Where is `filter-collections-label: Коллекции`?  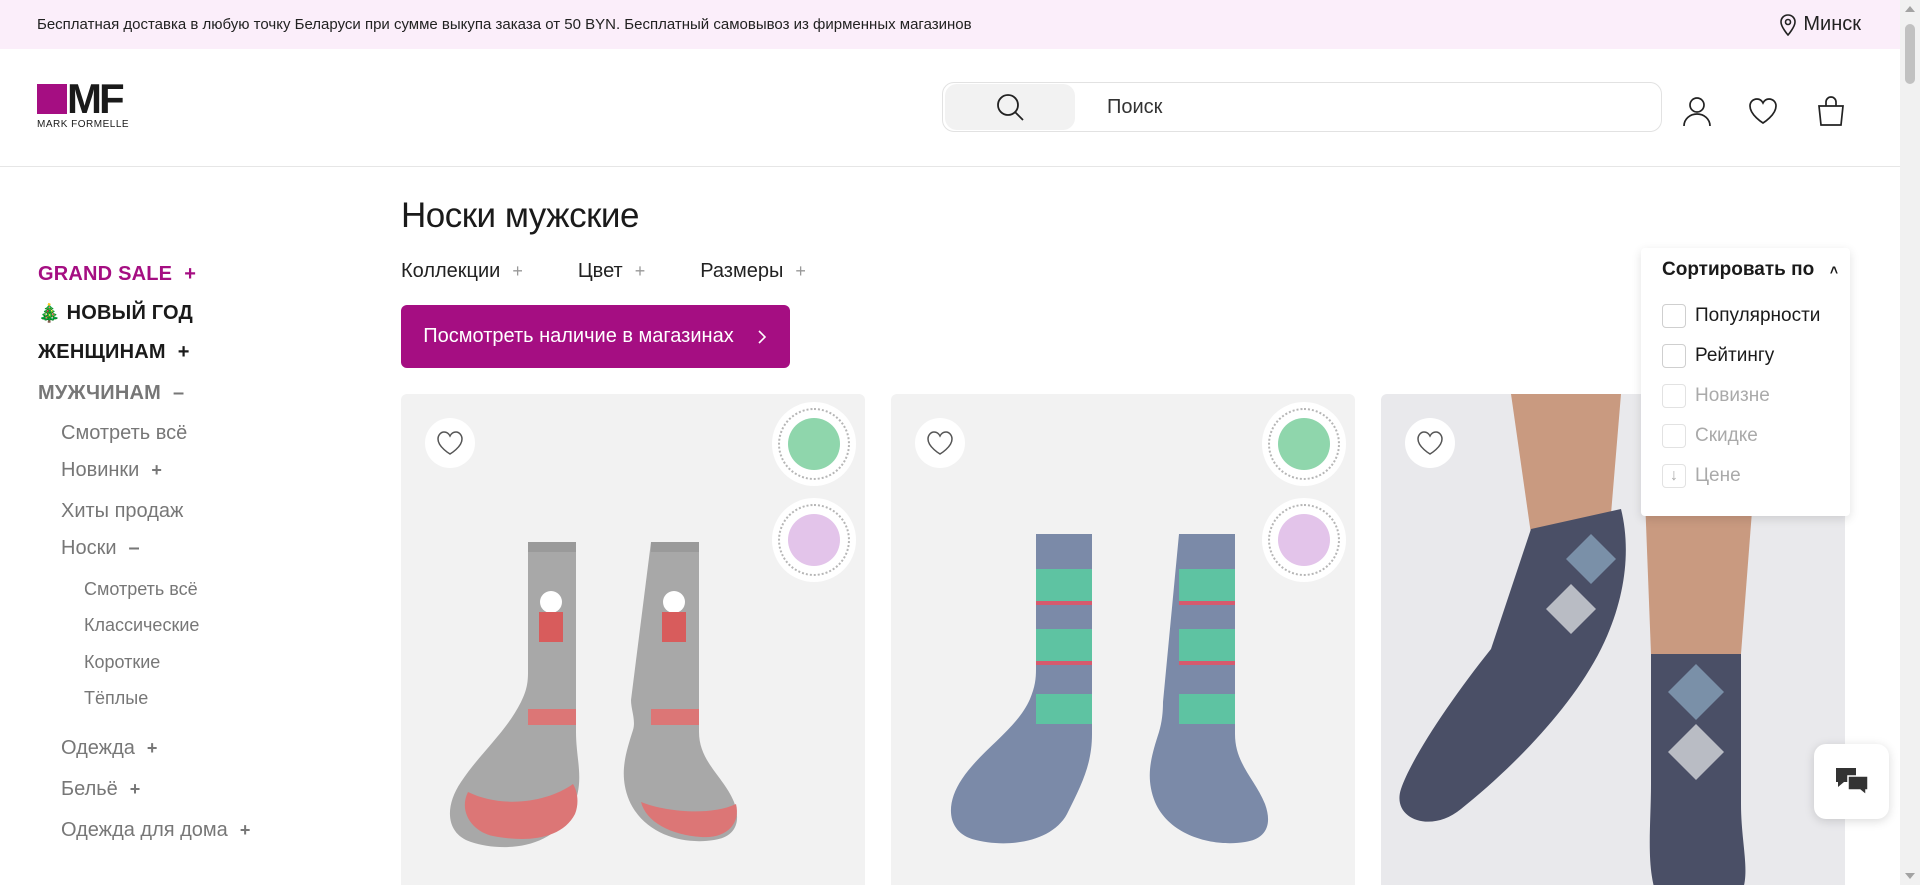
filter-collections-label: Коллекции is located at coordinates (451, 271).